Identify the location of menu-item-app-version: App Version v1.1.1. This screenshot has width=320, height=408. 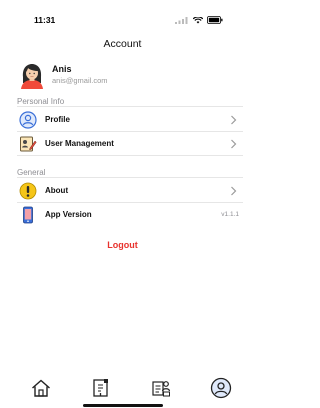
(130, 216).